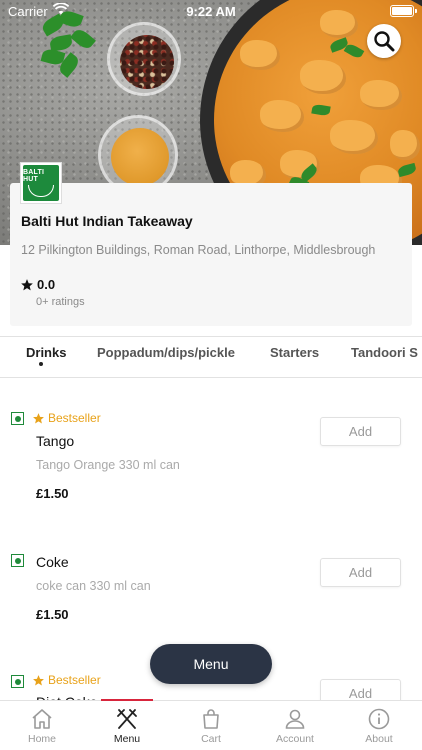 Image resolution: width=422 pixels, height=750 pixels. Describe the element at coordinates (41, 739) in the screenshot. I see `nav-home-label: Home` at that location.